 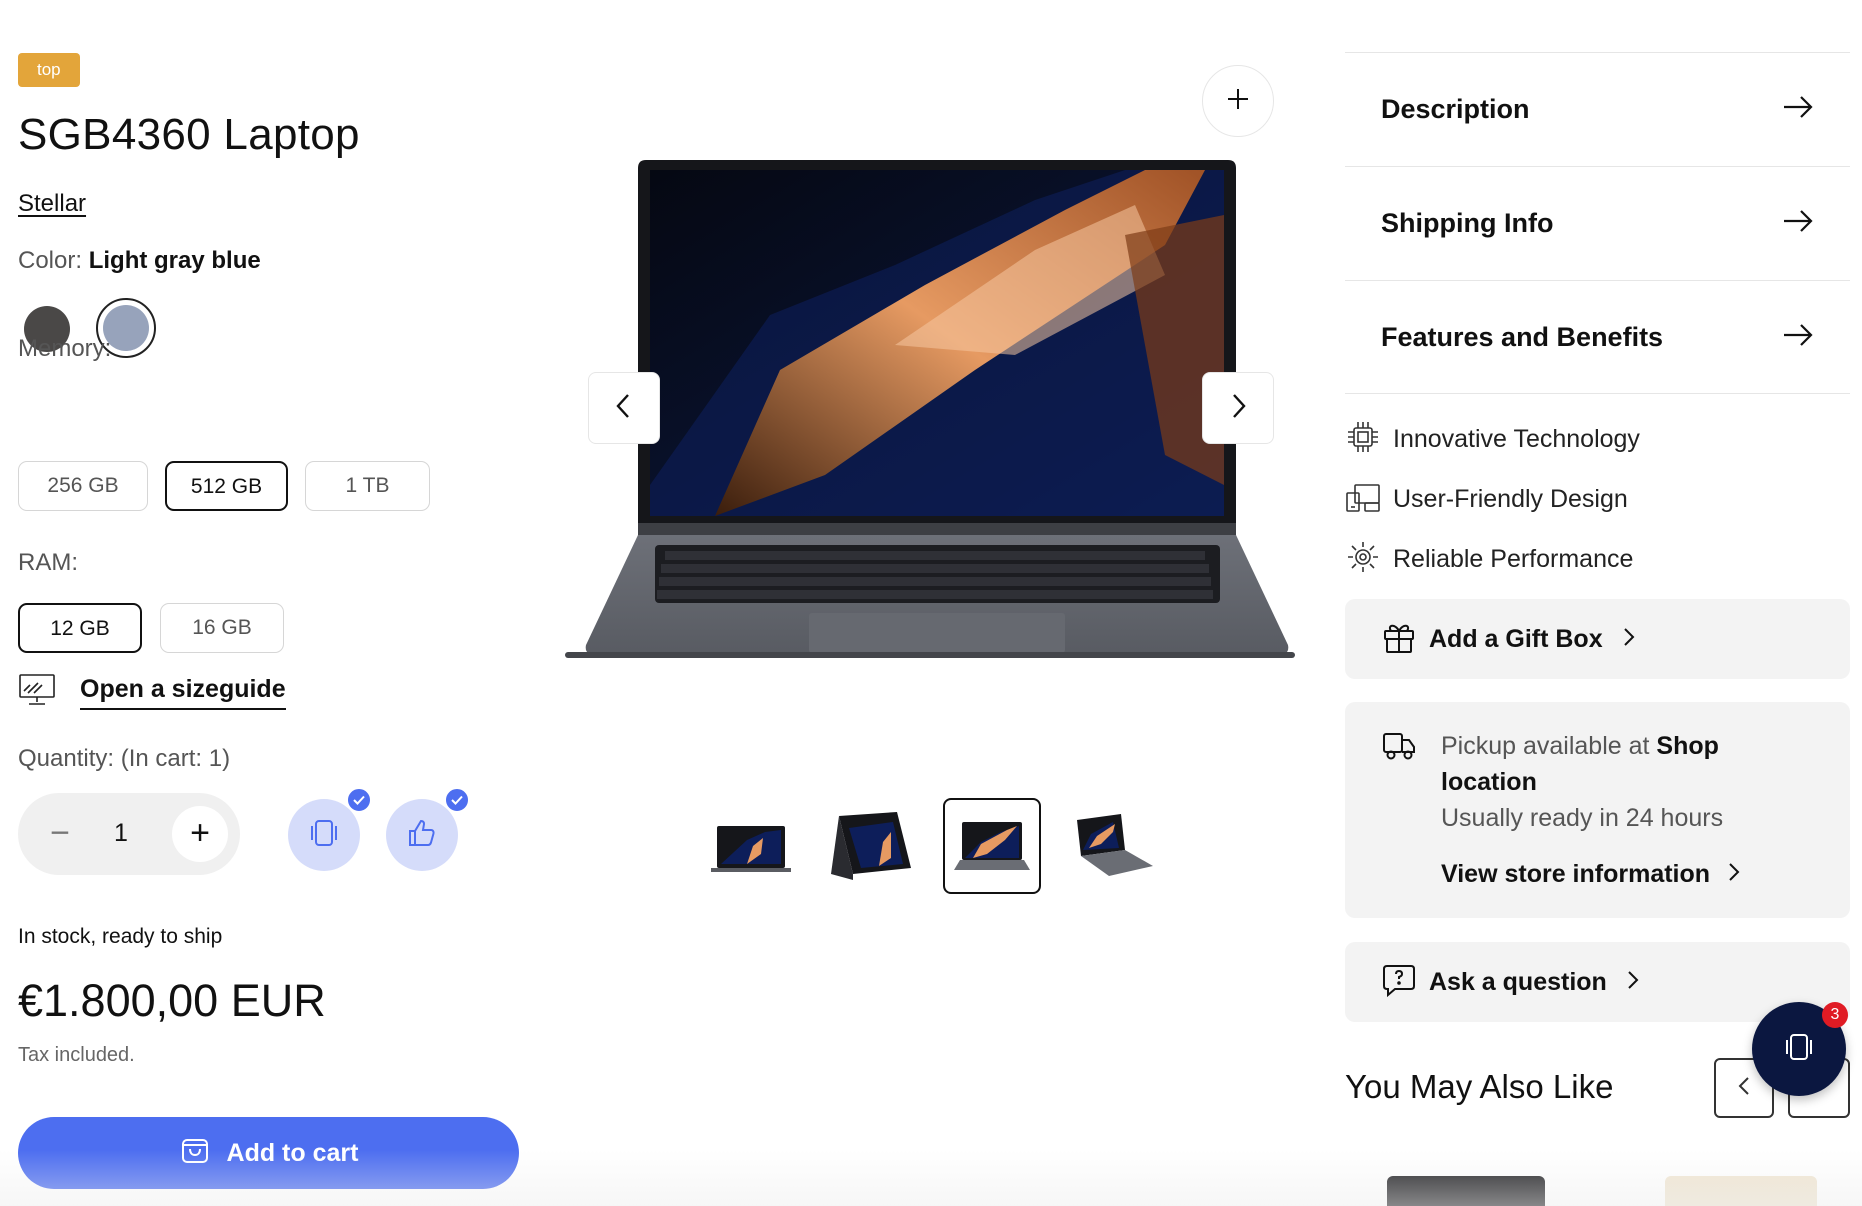 I want to click on notification-badge: 3, so click(x=1835, y=1015).